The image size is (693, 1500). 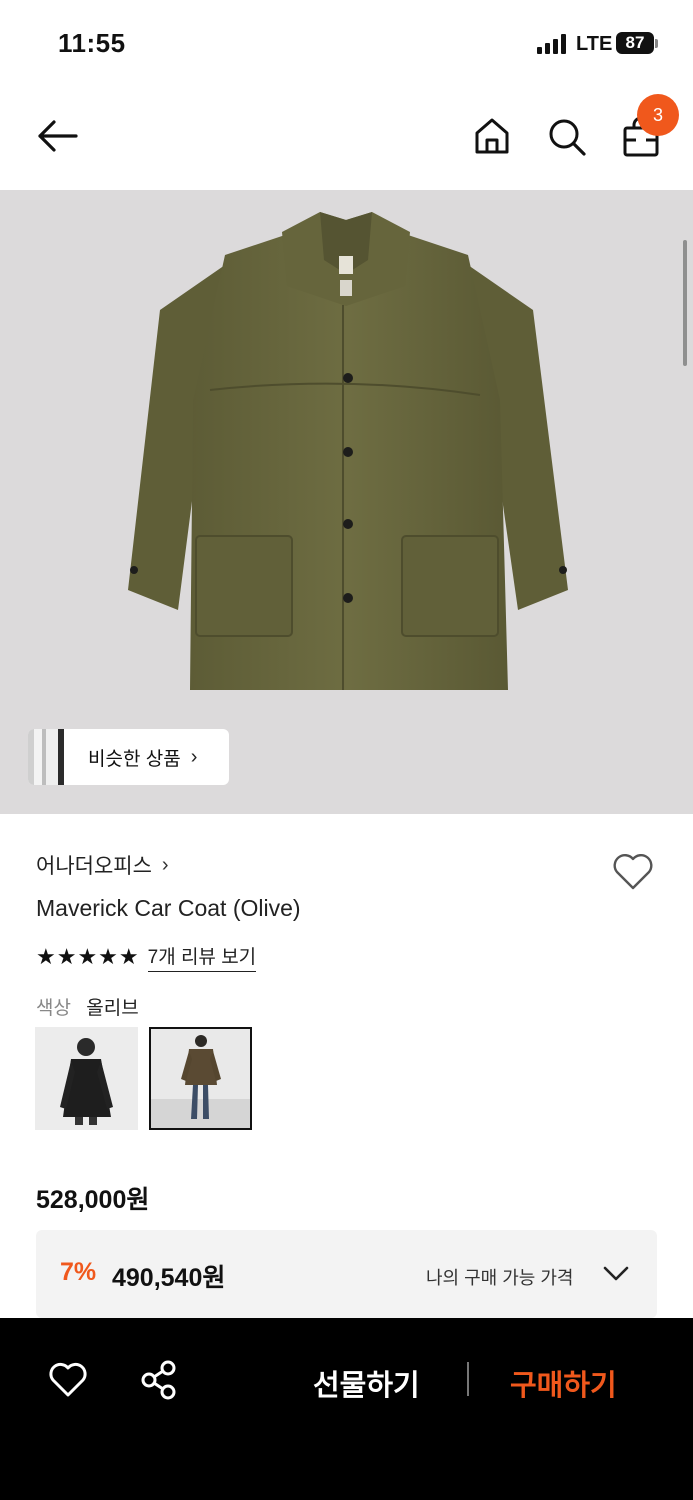 What do you see at coordinates (159, 1380) in the screenshot?
I see `share-icon` at bounding box center [159, 1380].